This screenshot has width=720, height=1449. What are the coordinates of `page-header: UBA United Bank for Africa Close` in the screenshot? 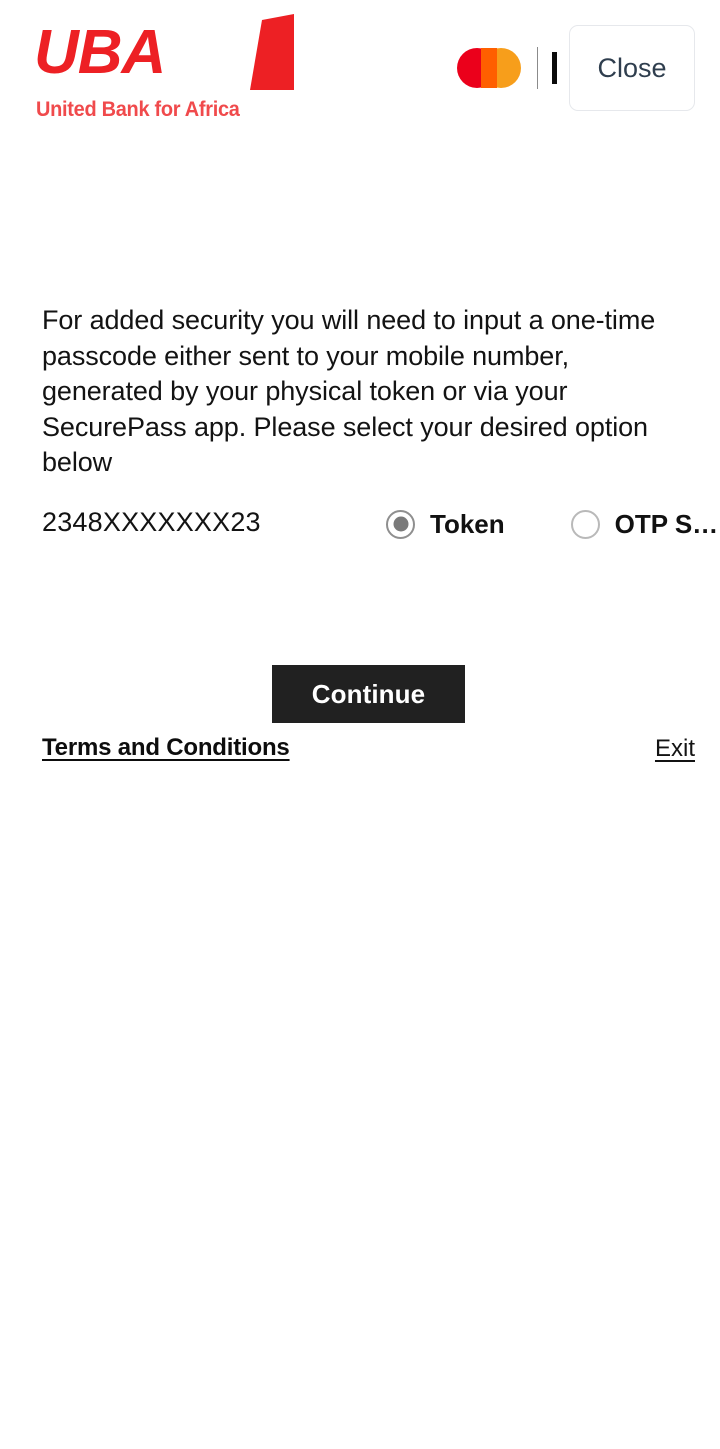 It's located at (360, 68).